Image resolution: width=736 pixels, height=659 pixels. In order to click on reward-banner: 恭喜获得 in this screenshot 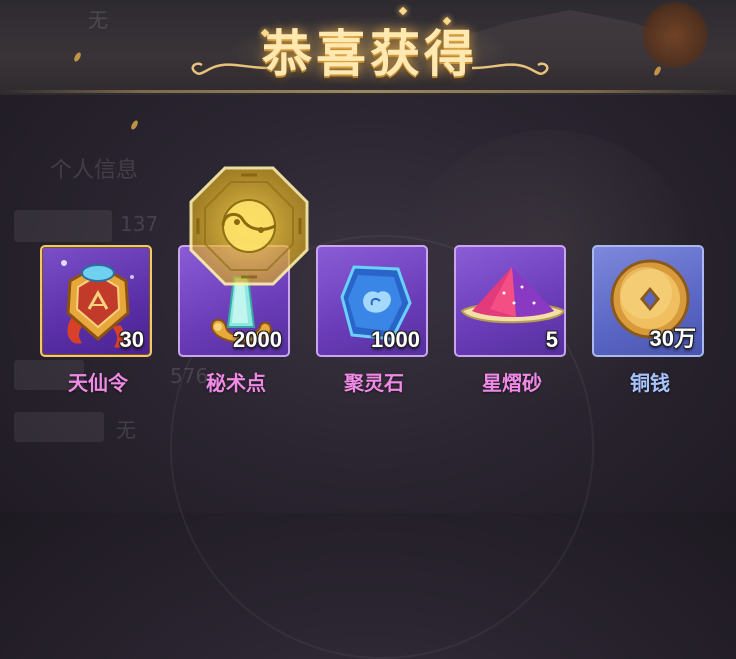, I will do `click(370, 50)`.